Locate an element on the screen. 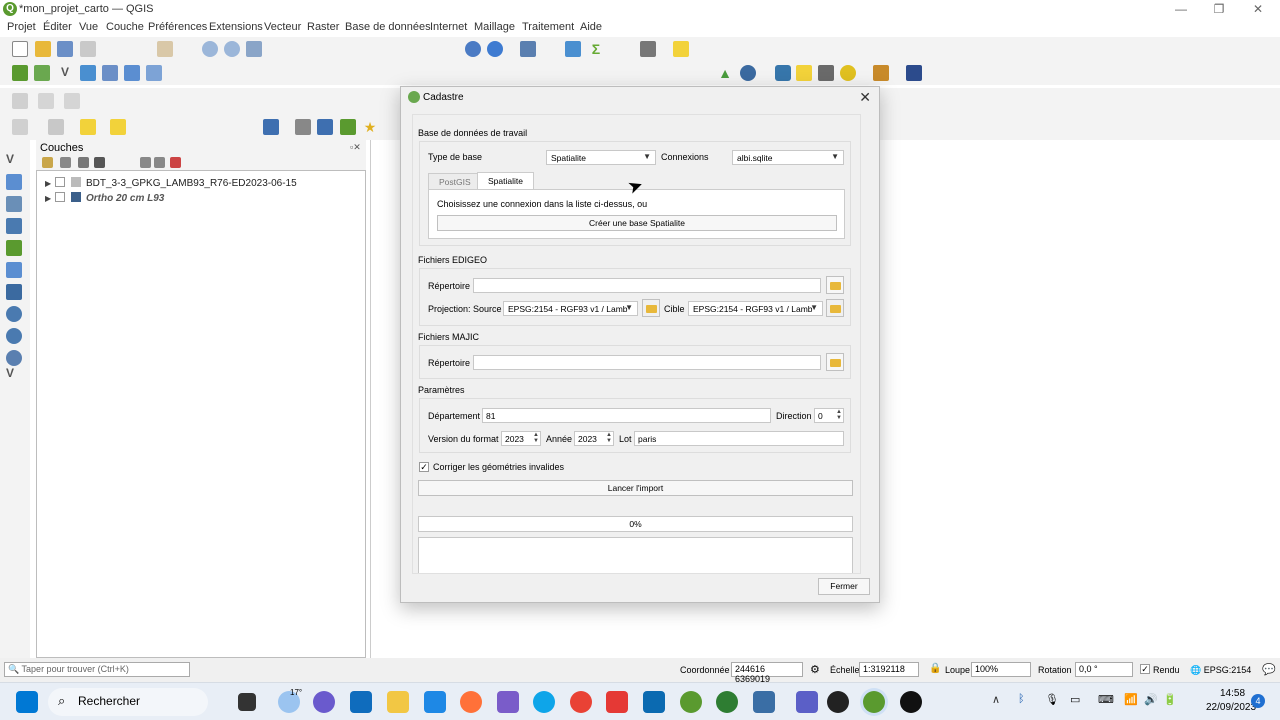 This screenshot has width=1280, height=720. label-2-icon is located at coordinates (303, 127).